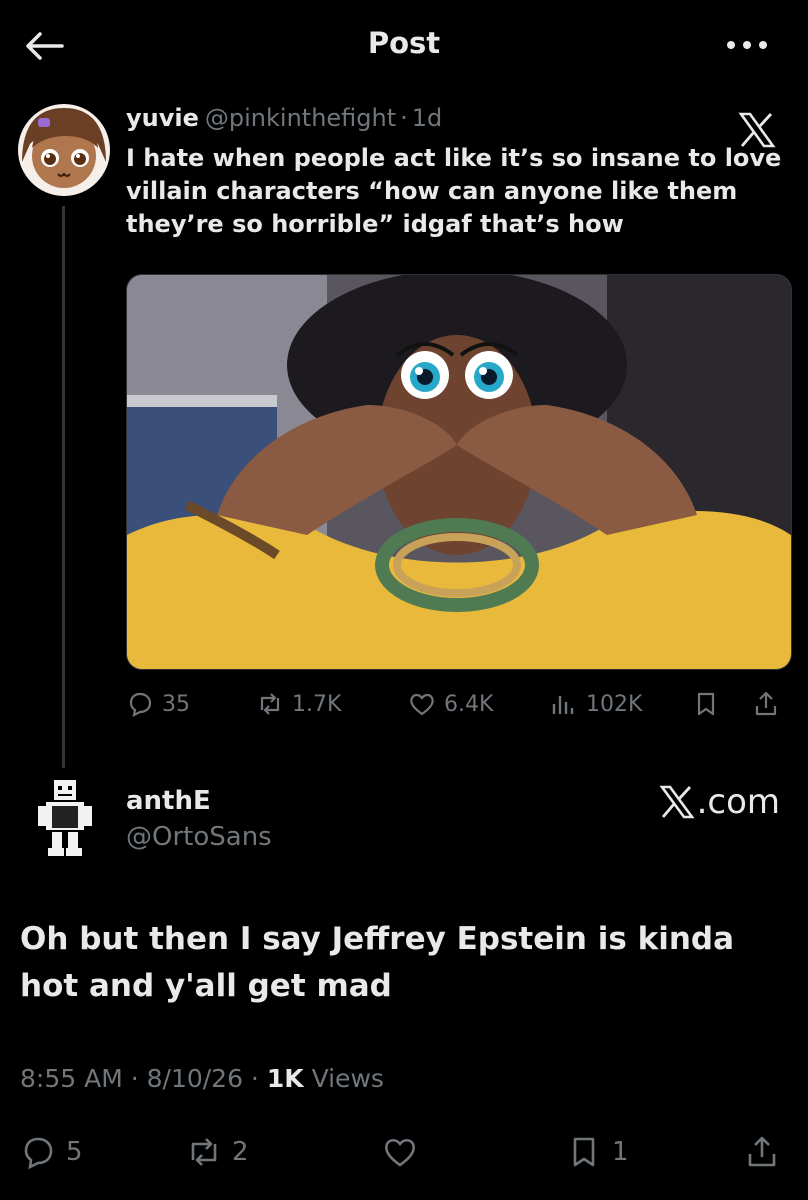 The height and width of the screenshot is (1200, 808). I want to click on quoted-reply-count: 35, so click(176, 704).